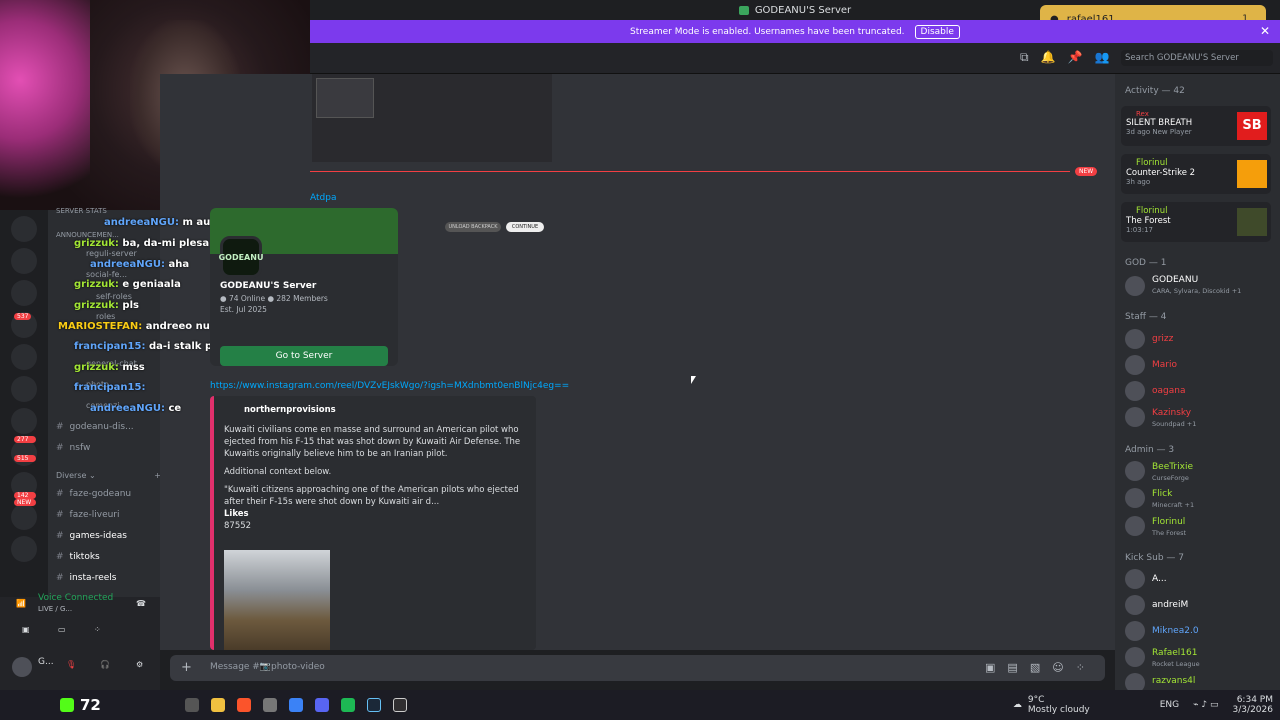  What do you see at coordinates (78, 557) in the screenshot?
I see `channel-tiktoks: # tiktoks` at bounding box center [78, 557].